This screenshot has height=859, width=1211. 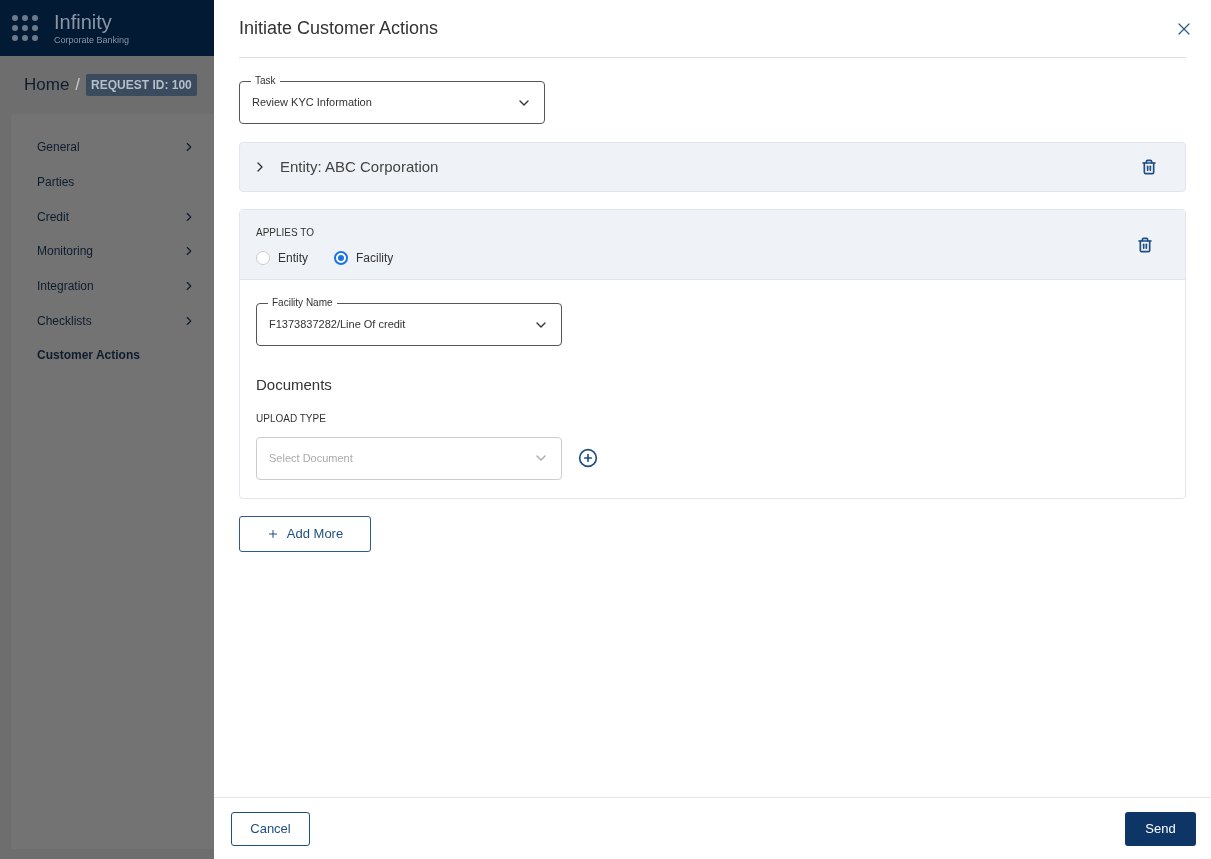 I want to click on brand-subtitle: Corporate Banking, so click(x=92, y=40).